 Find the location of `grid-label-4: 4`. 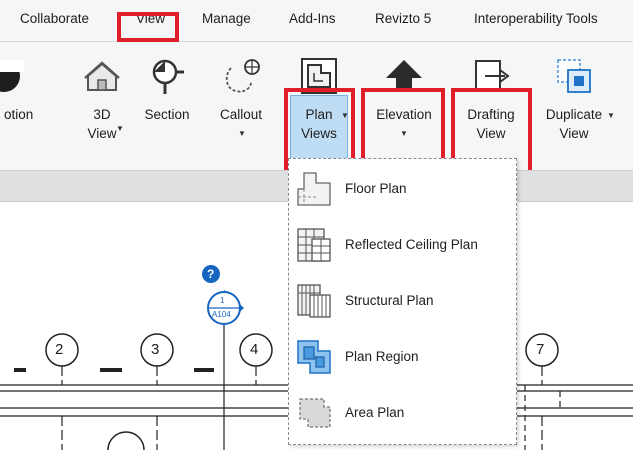

grid-label-4: 4 is located at coordinates (254, 349).